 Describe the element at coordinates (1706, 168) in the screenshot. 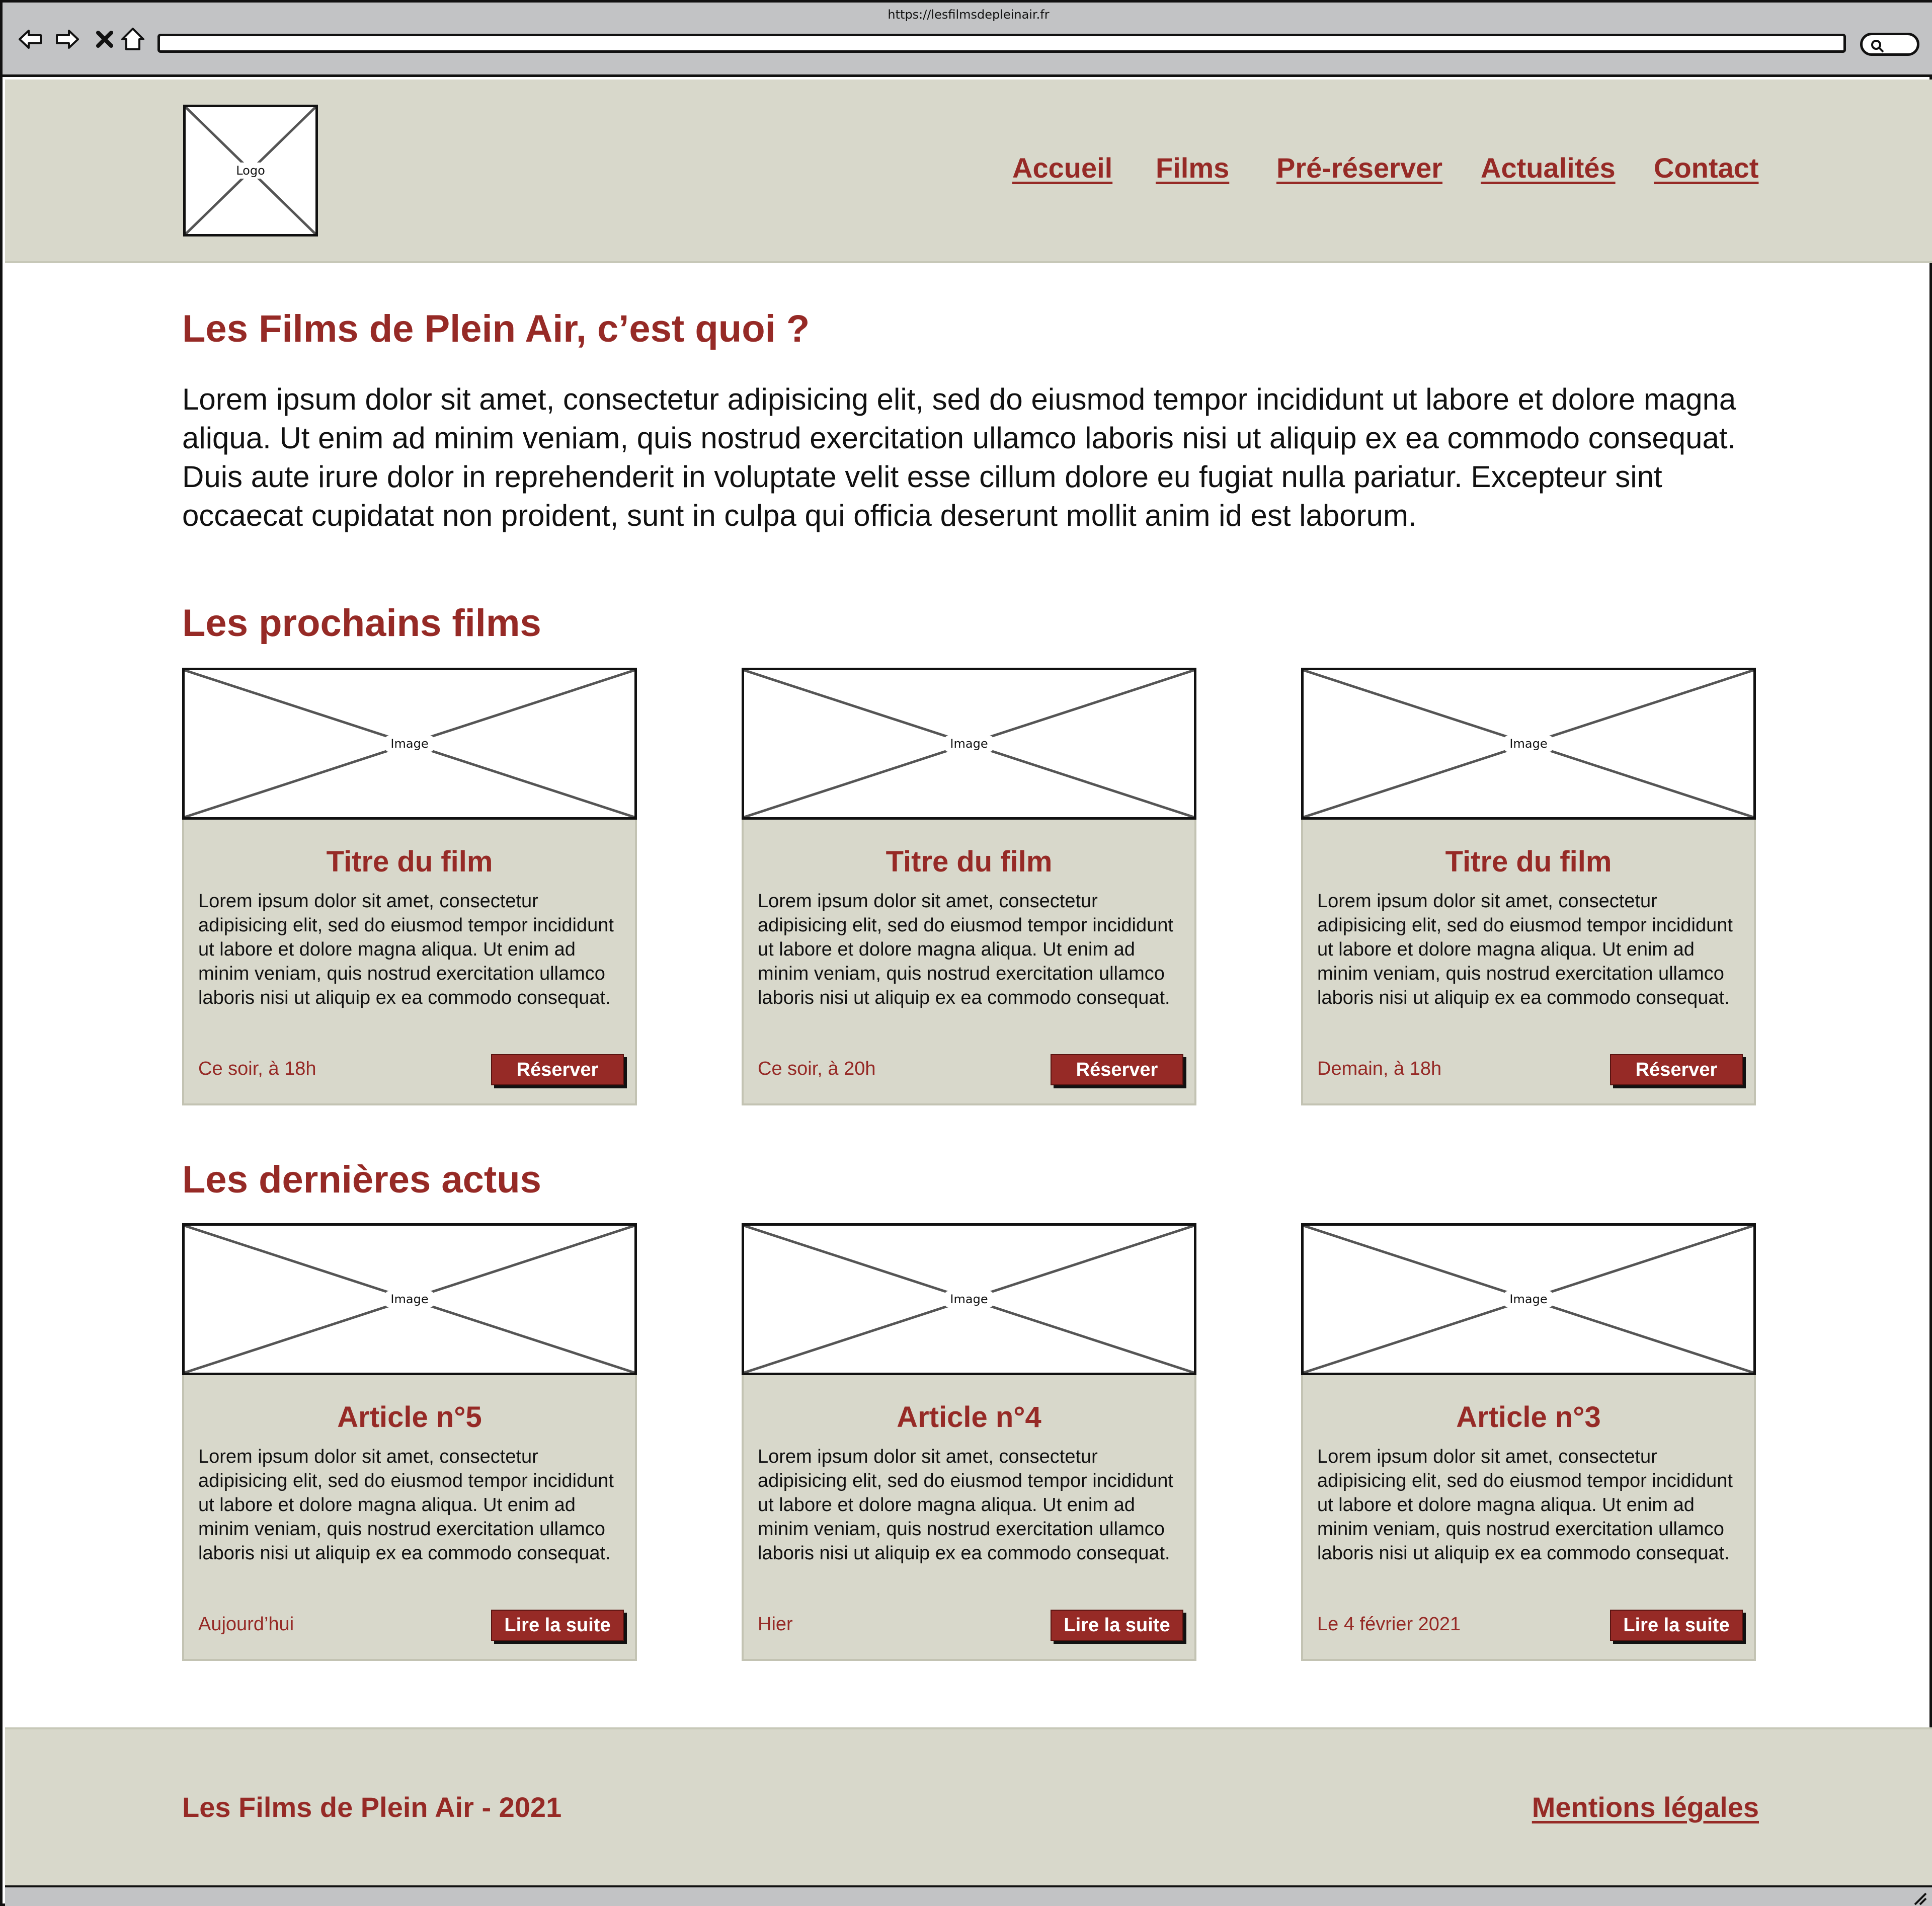

I see `nav-link-contact: Contact` at that location.